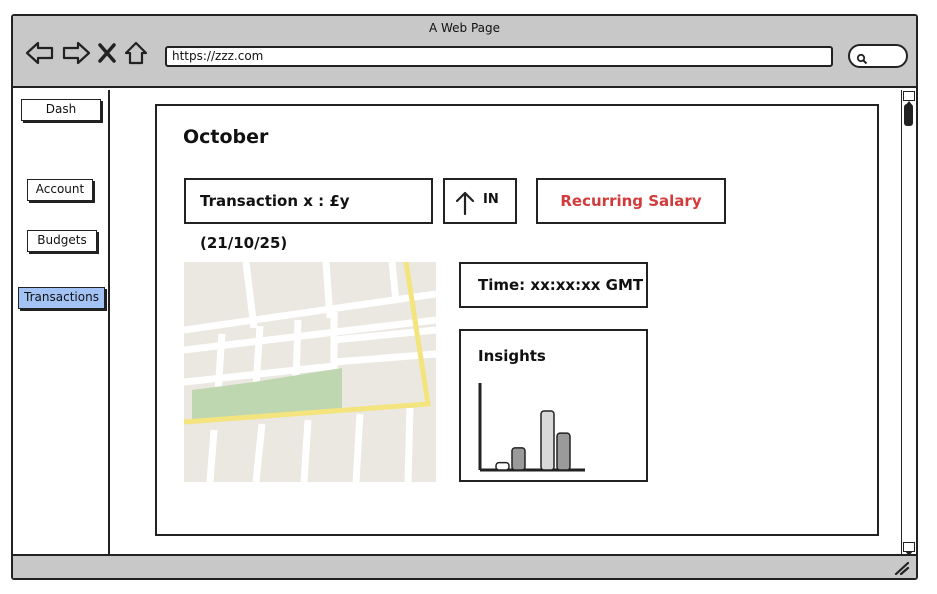  What do you see at coordinates (107, 53) in the screenshot?
I see `close-x-icon` at bounding box center [107, 53].